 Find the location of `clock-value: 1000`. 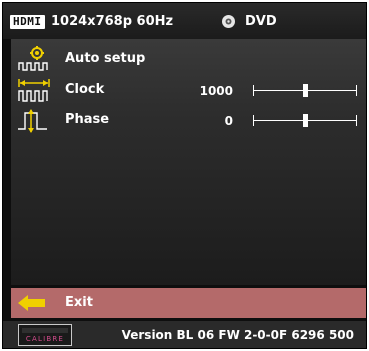

clock-value: 1000 is located at coordinates (216, 91).